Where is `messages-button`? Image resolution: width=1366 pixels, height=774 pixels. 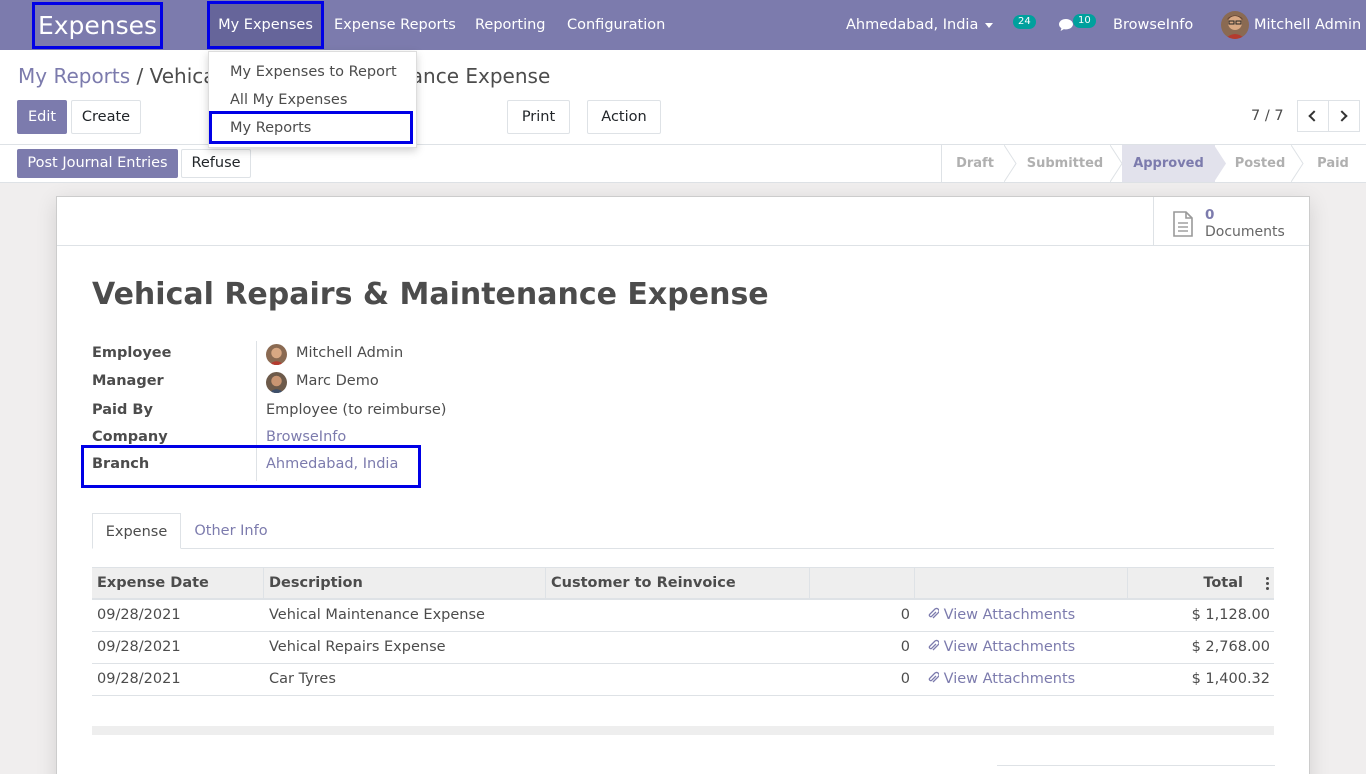
messages-button is located at coordinates (1066, 25).